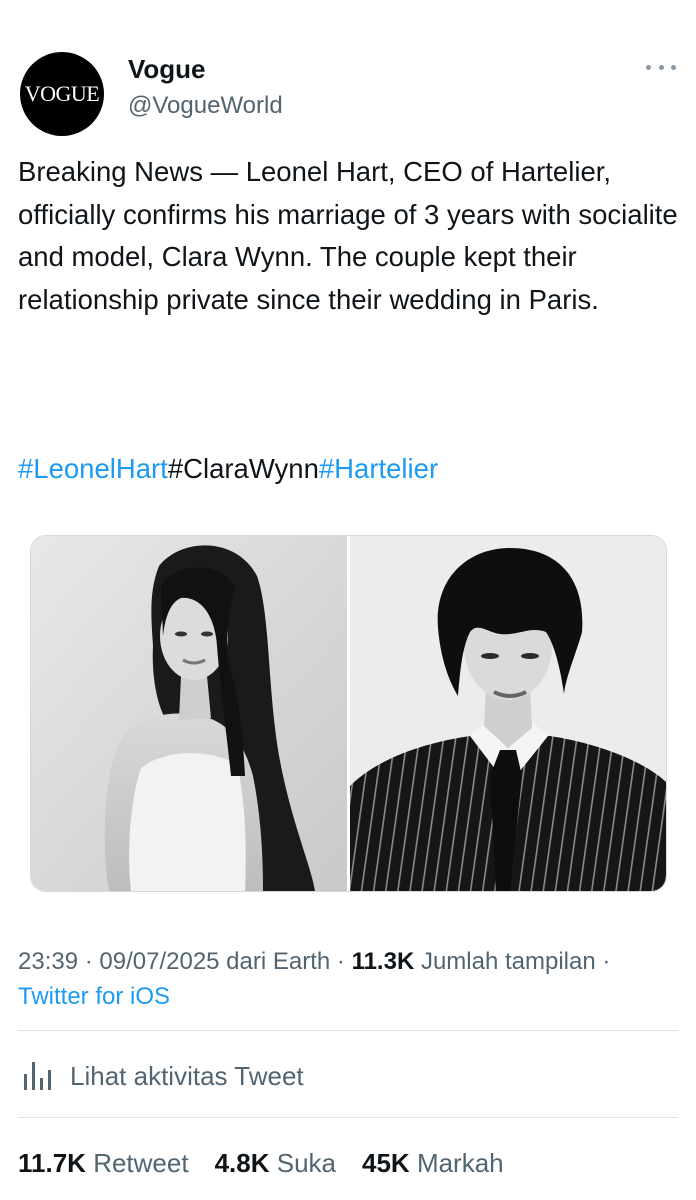  Describe the element at coordinates (93, 468) in the screenshot. I see `hashtag-link: #LeonelHart` at that location.